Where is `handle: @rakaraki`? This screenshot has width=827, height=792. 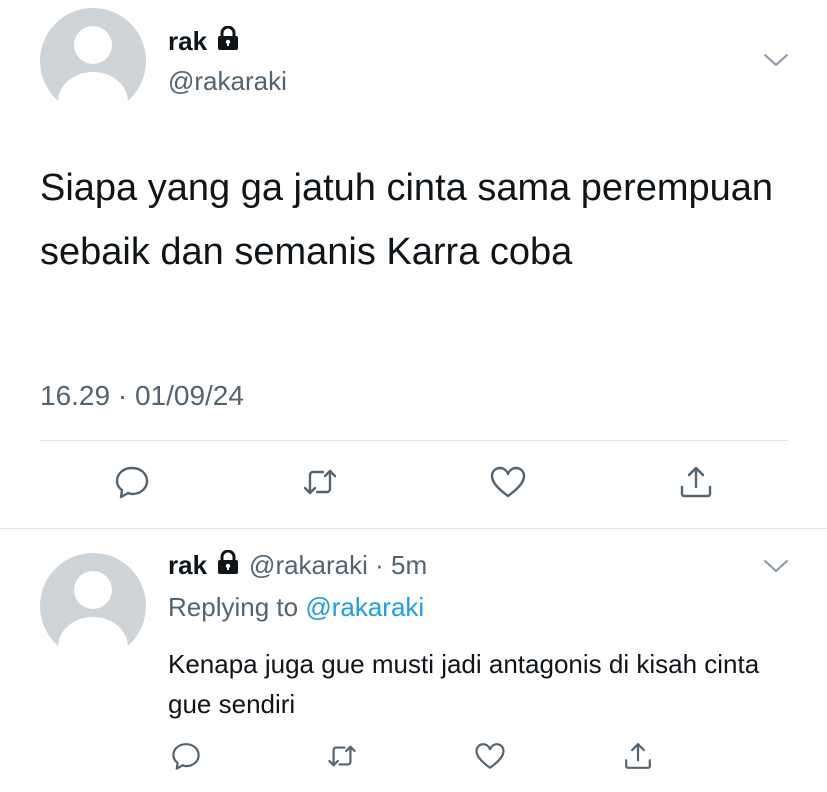 handle: @rakaraki is located at coordinates (227, 81).